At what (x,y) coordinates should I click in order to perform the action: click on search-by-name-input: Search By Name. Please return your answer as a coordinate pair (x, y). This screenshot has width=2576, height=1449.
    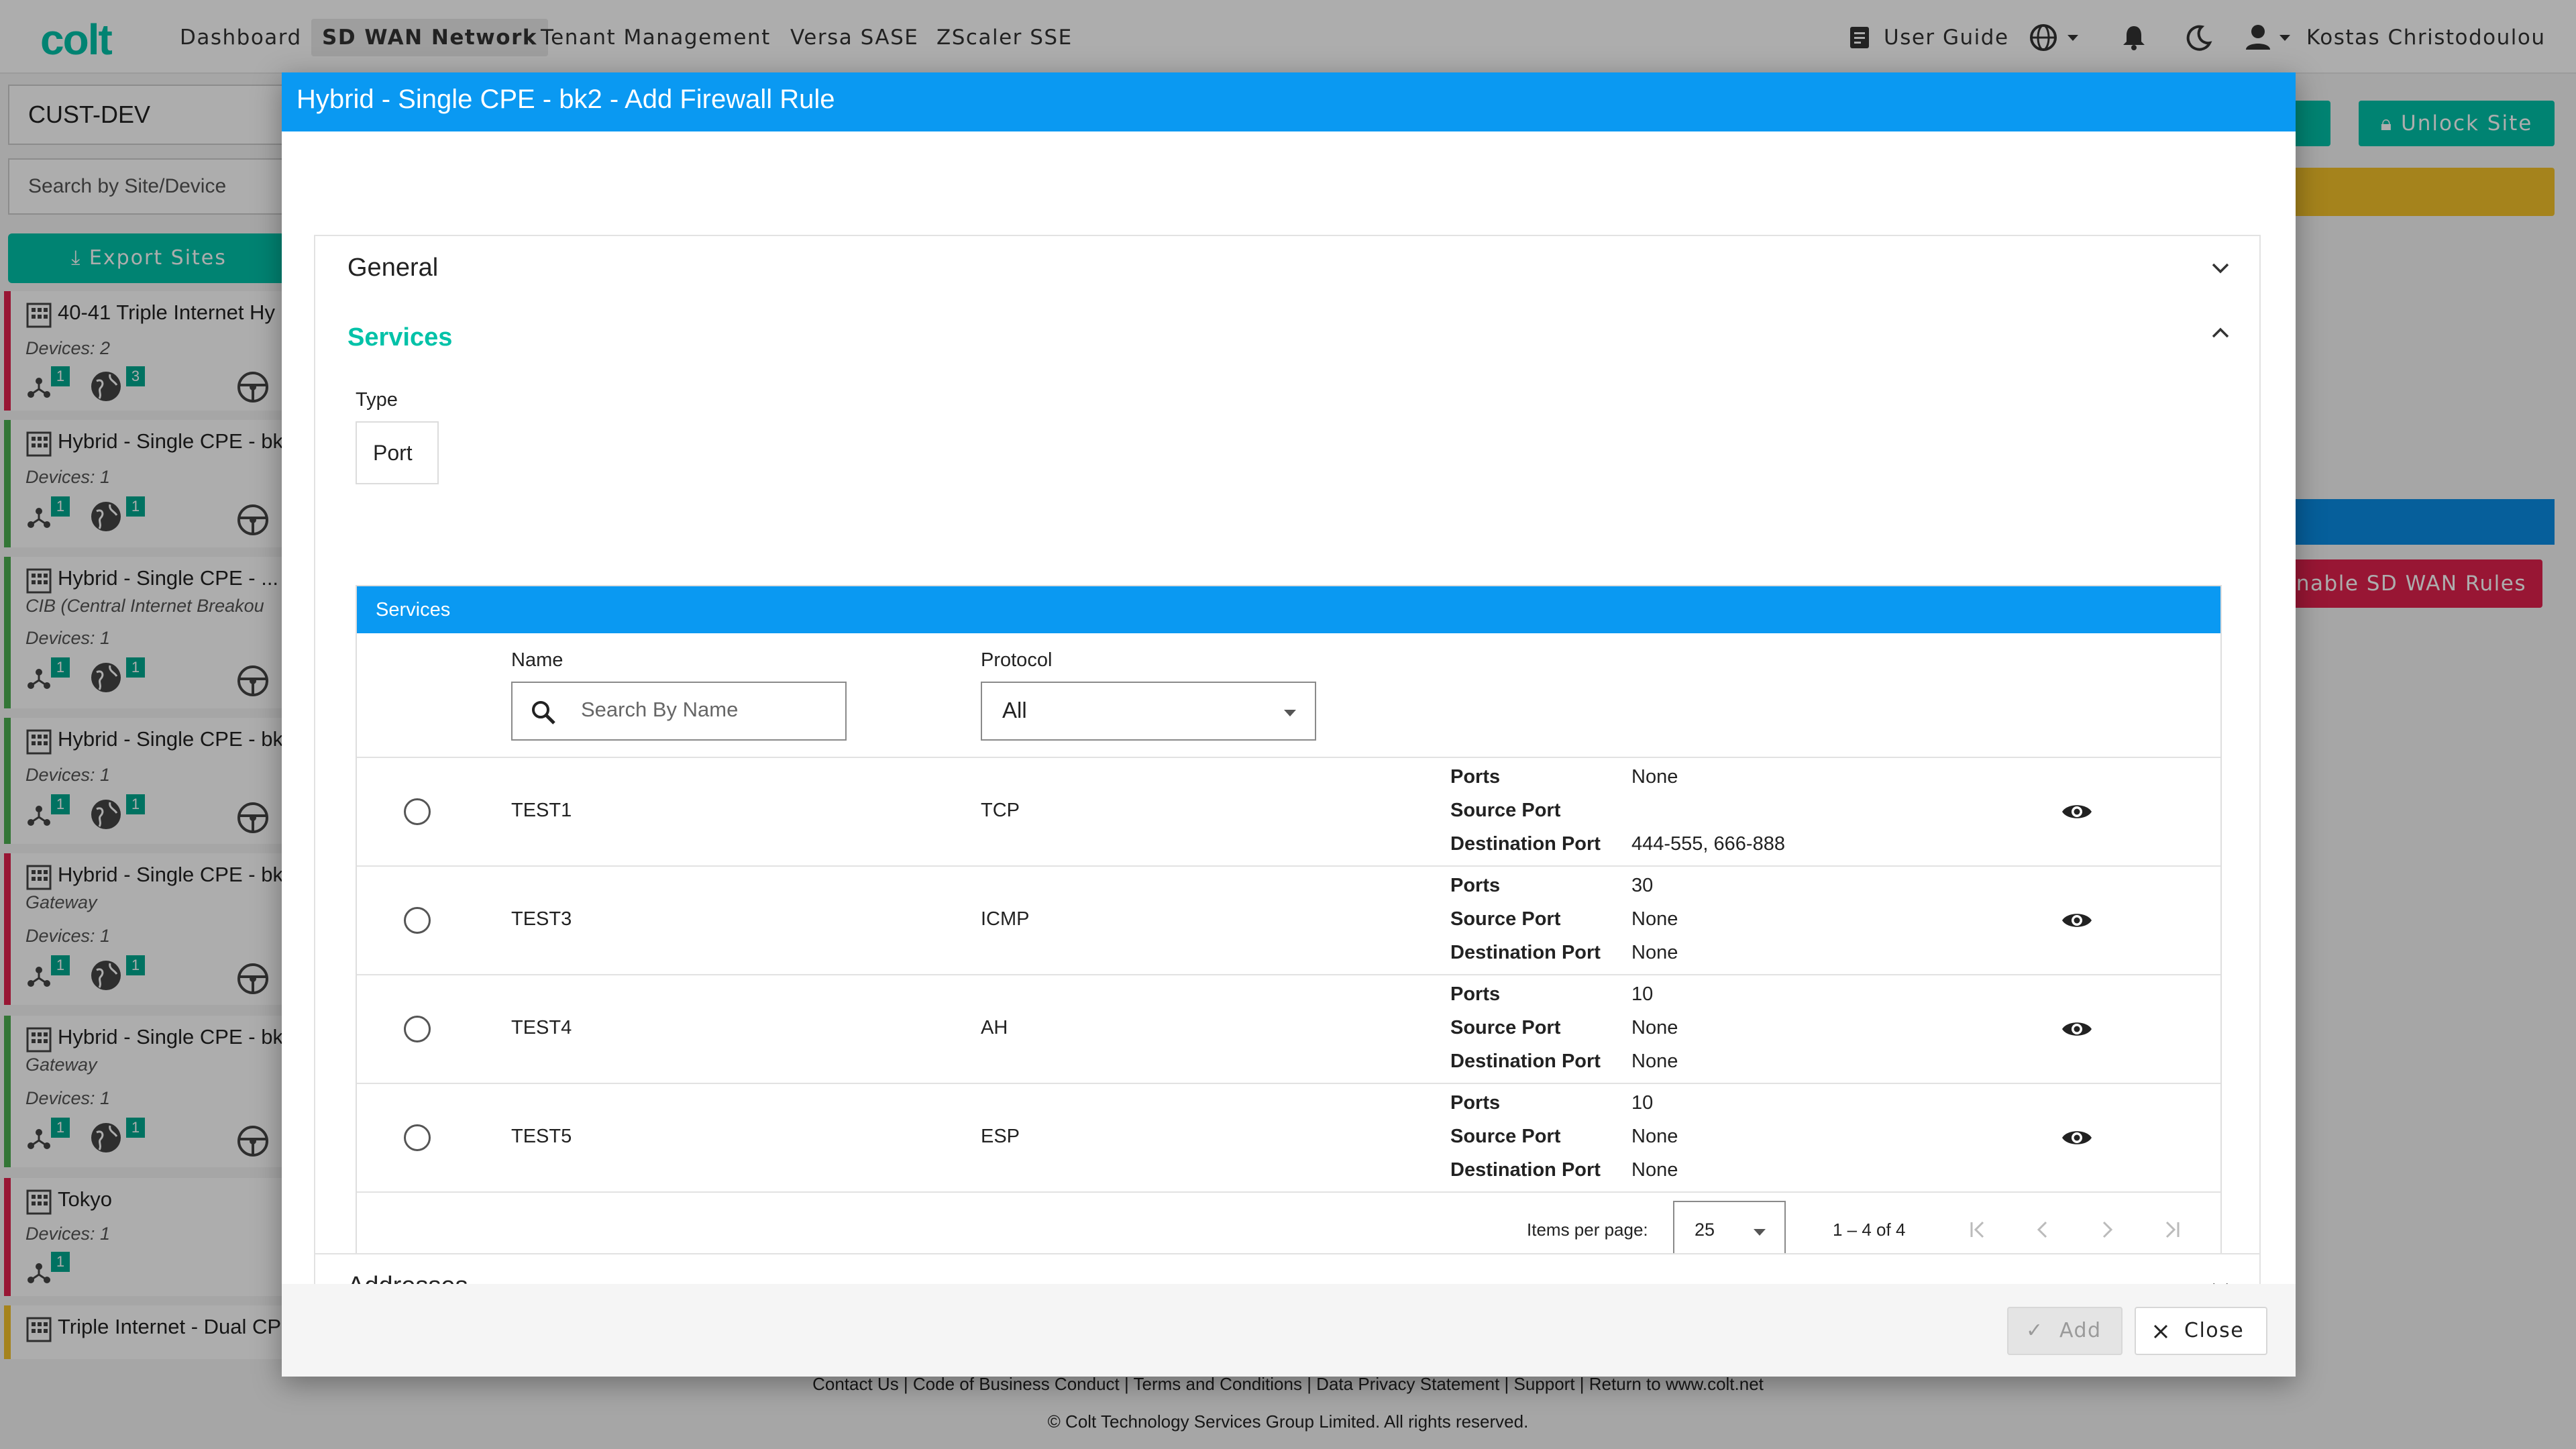
    Looking at the image, I should click on (679, 711).